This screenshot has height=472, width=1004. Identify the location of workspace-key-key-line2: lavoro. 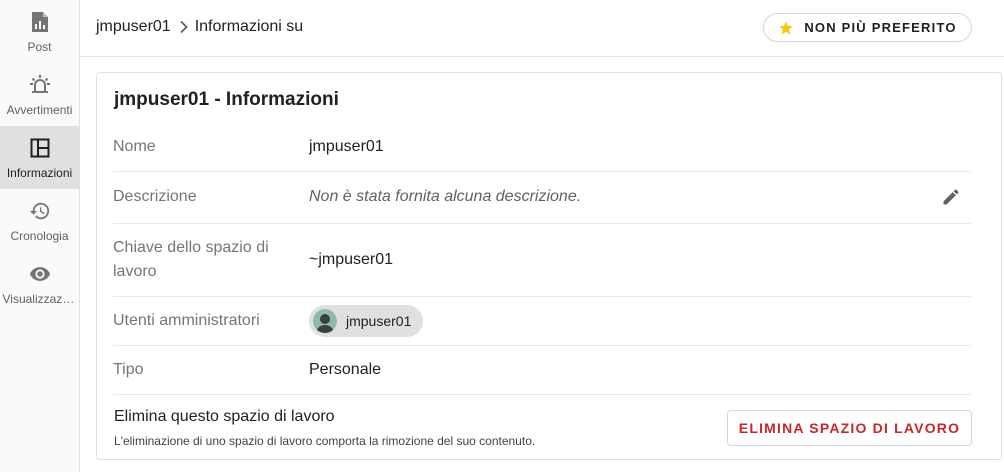
(135, 271).